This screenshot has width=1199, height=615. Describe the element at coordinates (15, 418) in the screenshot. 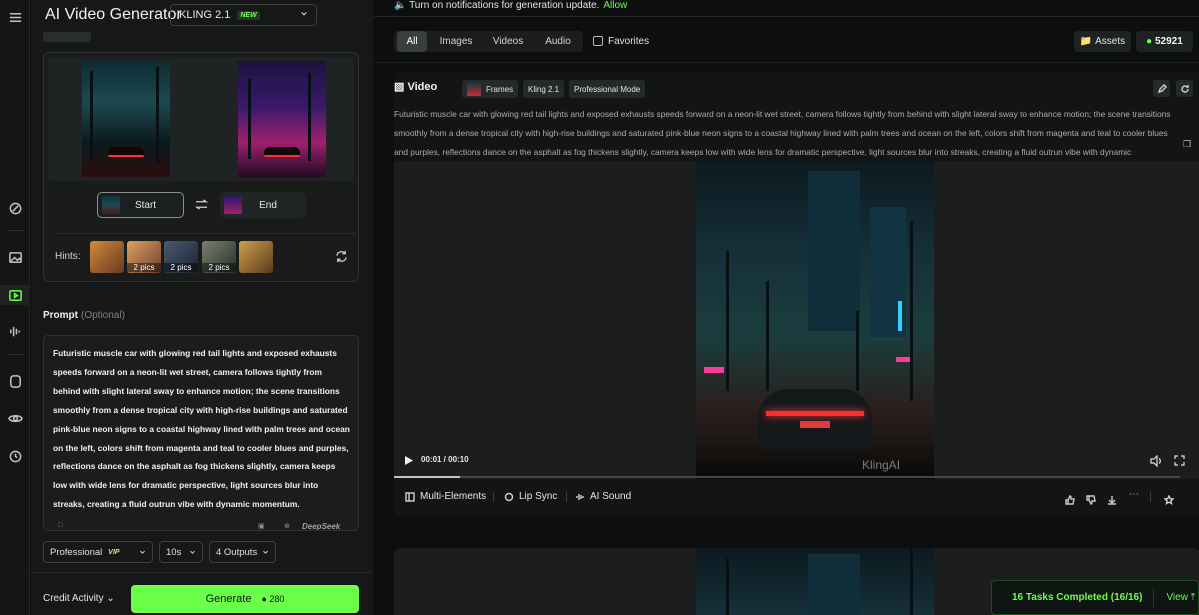

I see `eye-icon` at that location.